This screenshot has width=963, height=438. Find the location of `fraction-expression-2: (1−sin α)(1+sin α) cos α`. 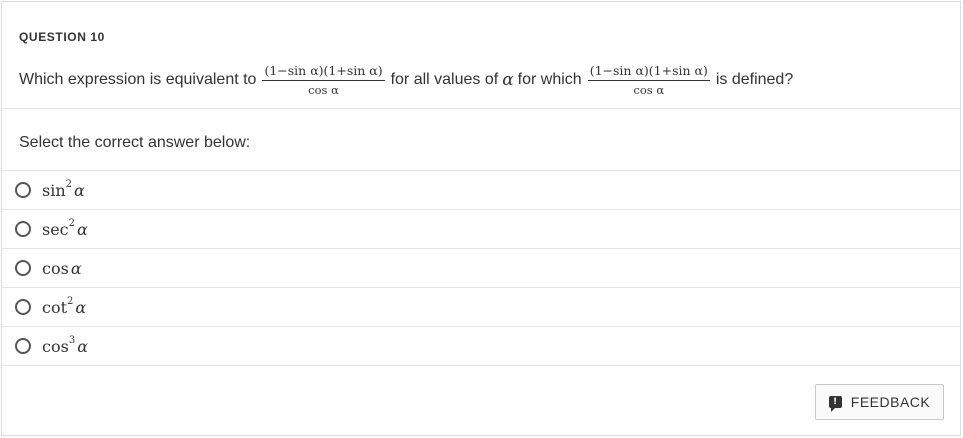

fraction-expression-2: (1−sin α)(1+sin α) cos α is located at coordinates (648, 80).